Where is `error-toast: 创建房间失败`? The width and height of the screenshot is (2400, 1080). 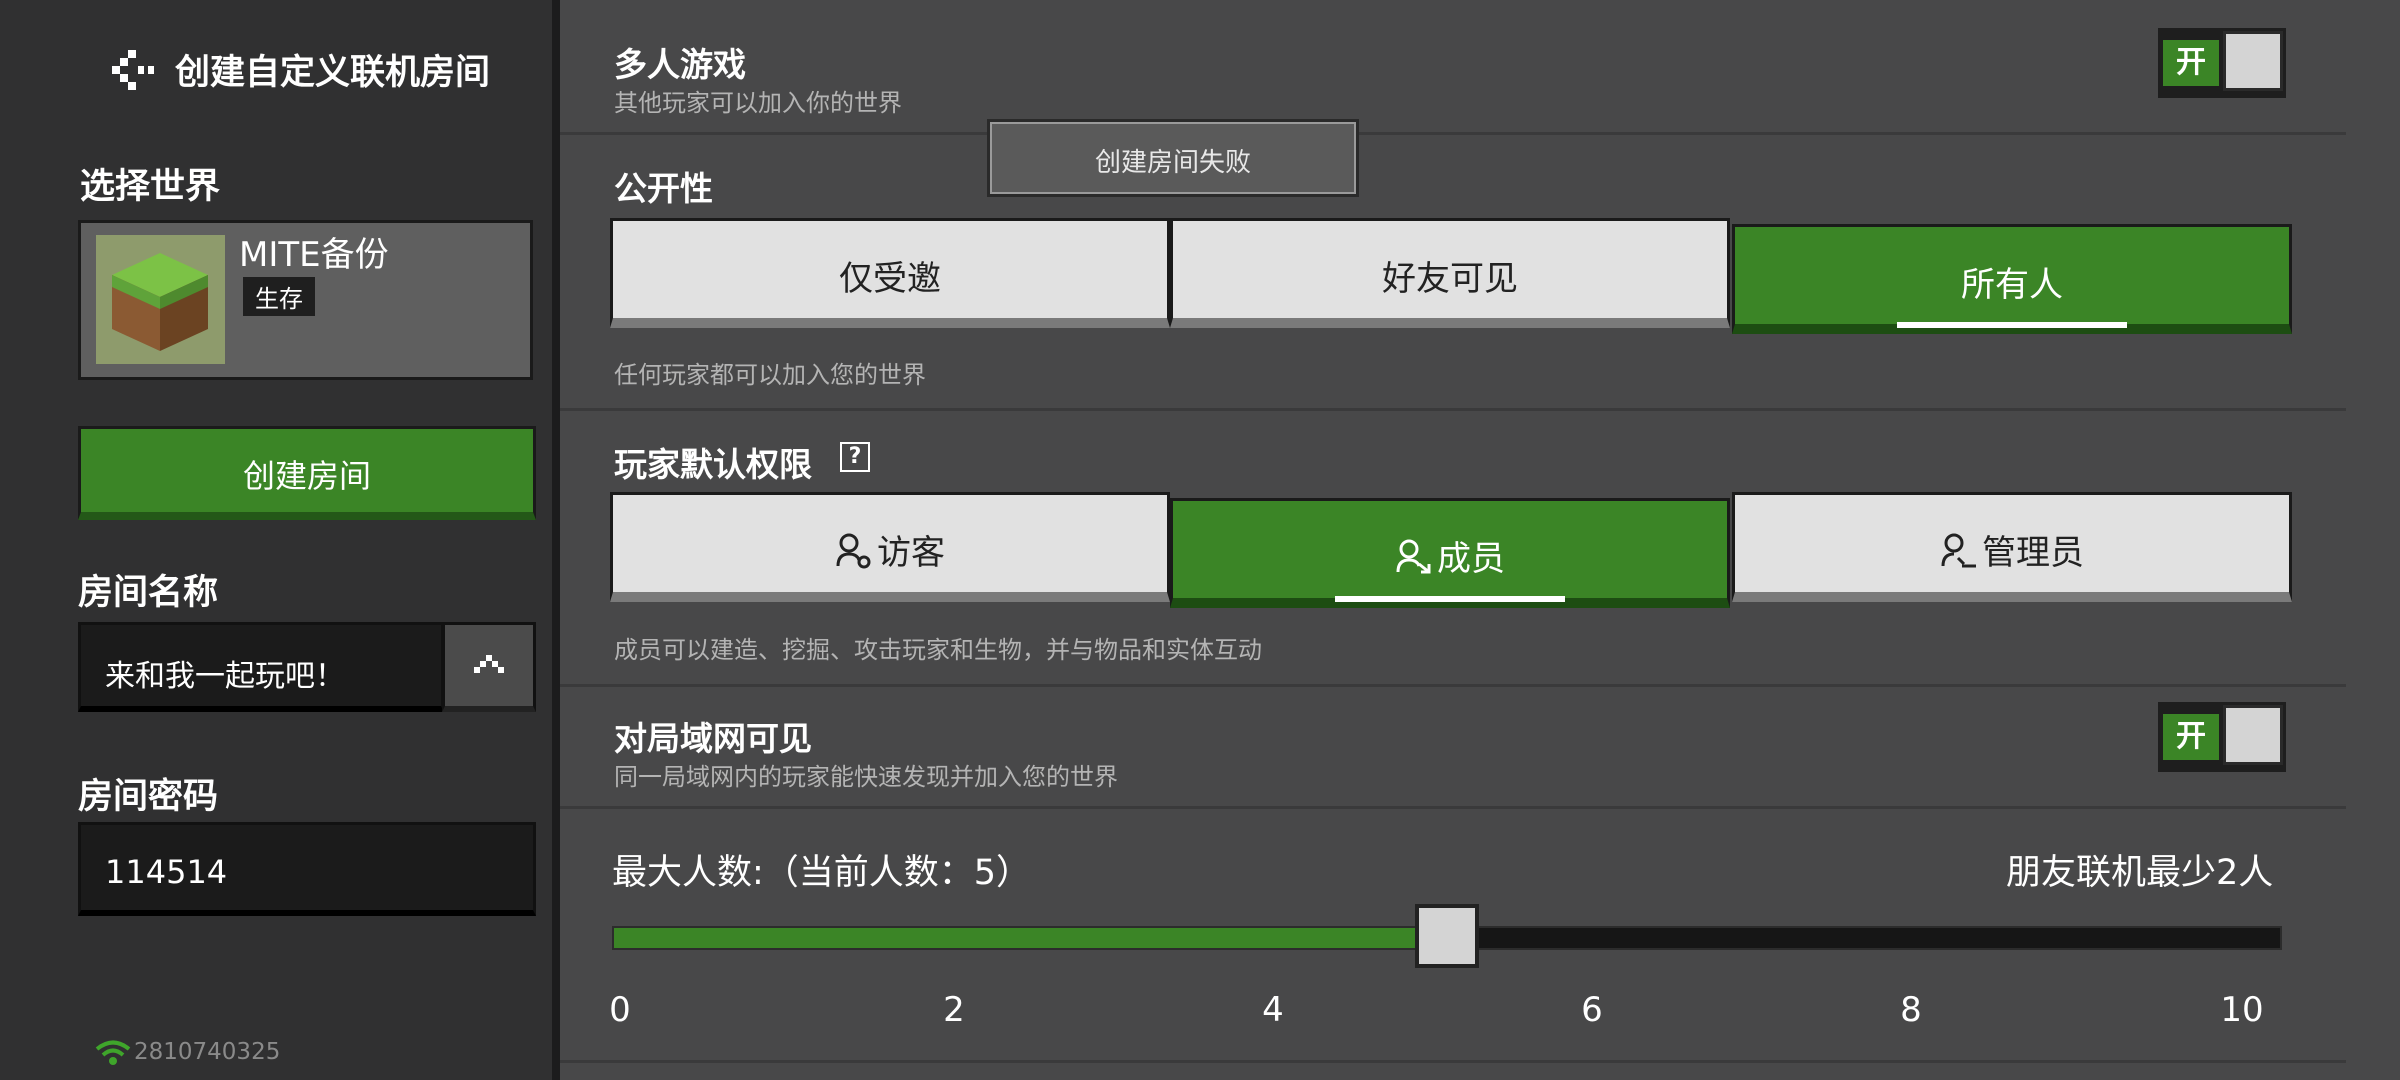 error-toast: 创建房间失败 is located at coordinates (1173, 158).